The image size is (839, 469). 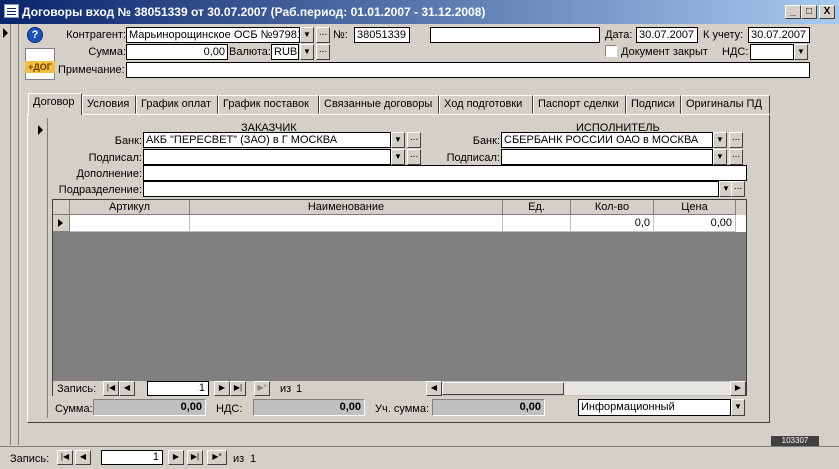 I want to click on executor-signed-select, so click(x=607, y=157).